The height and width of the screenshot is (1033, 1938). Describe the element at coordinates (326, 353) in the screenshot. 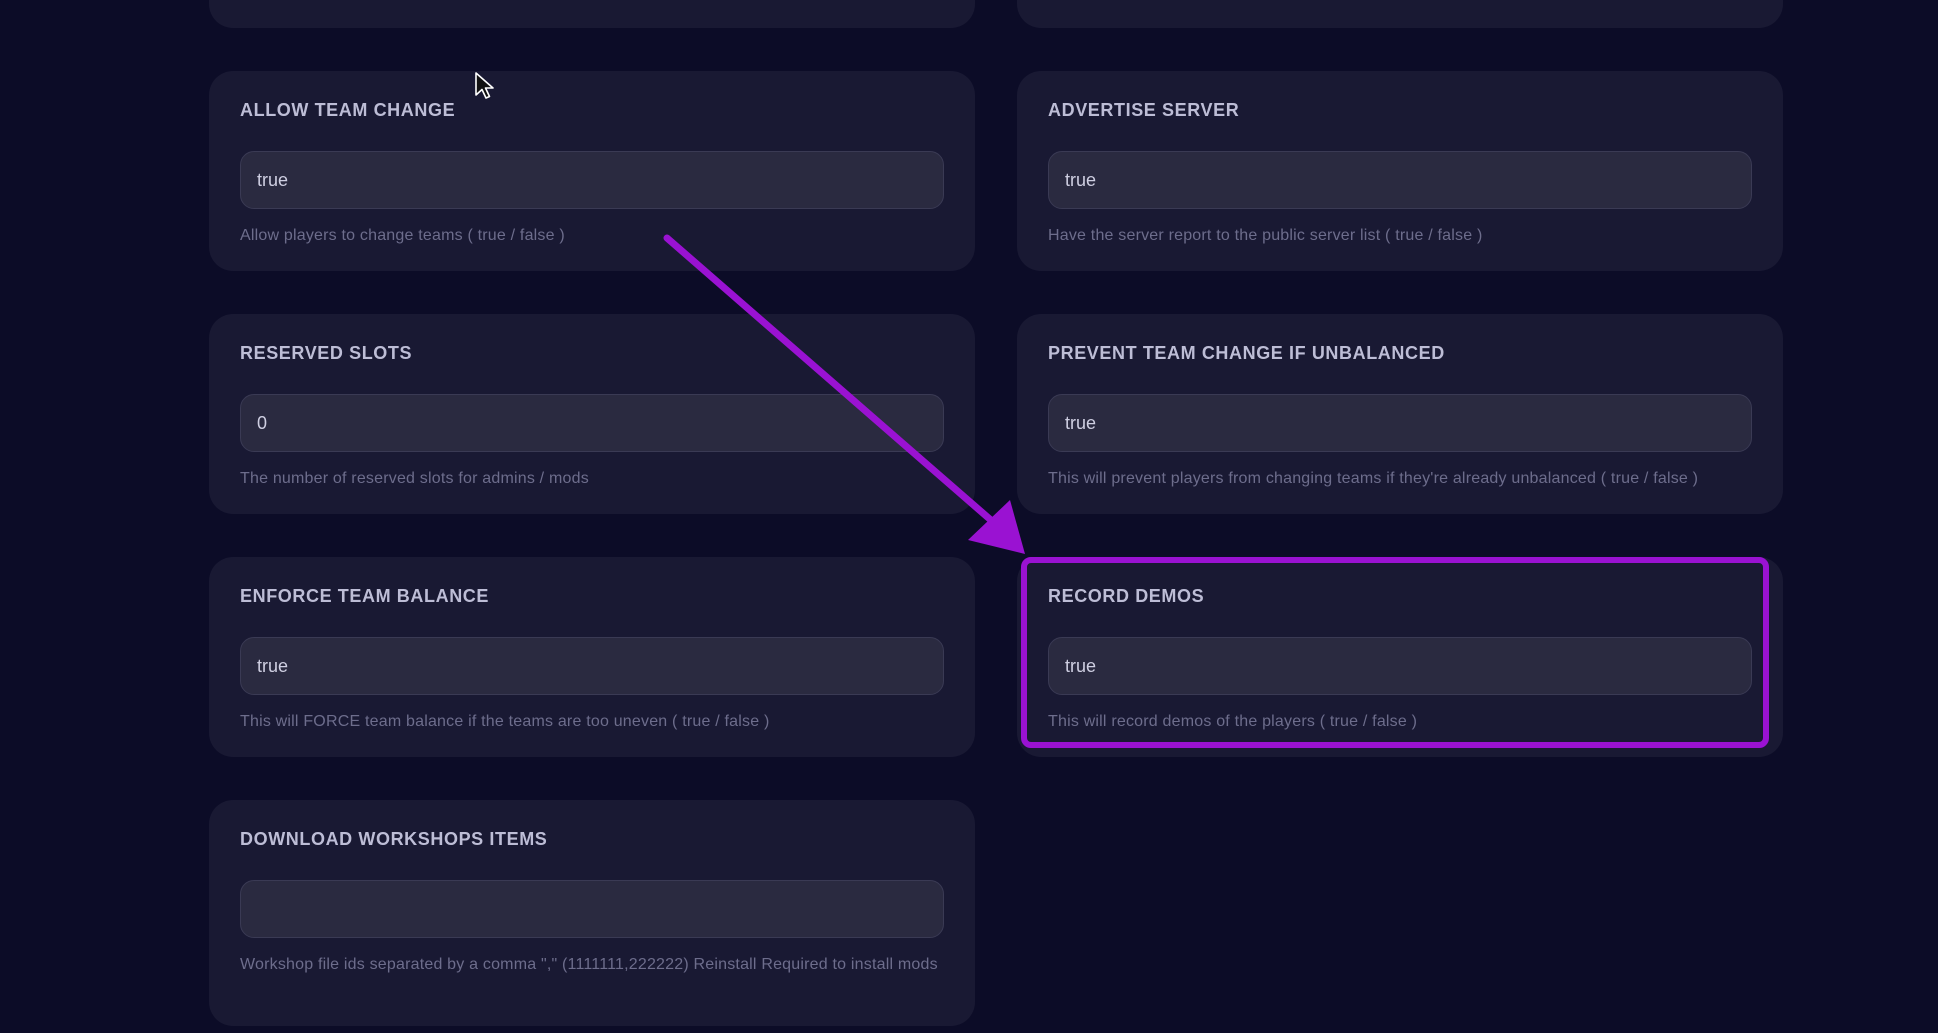

I see `reserved-slots-label: RESERVED SLOTS` at that location.